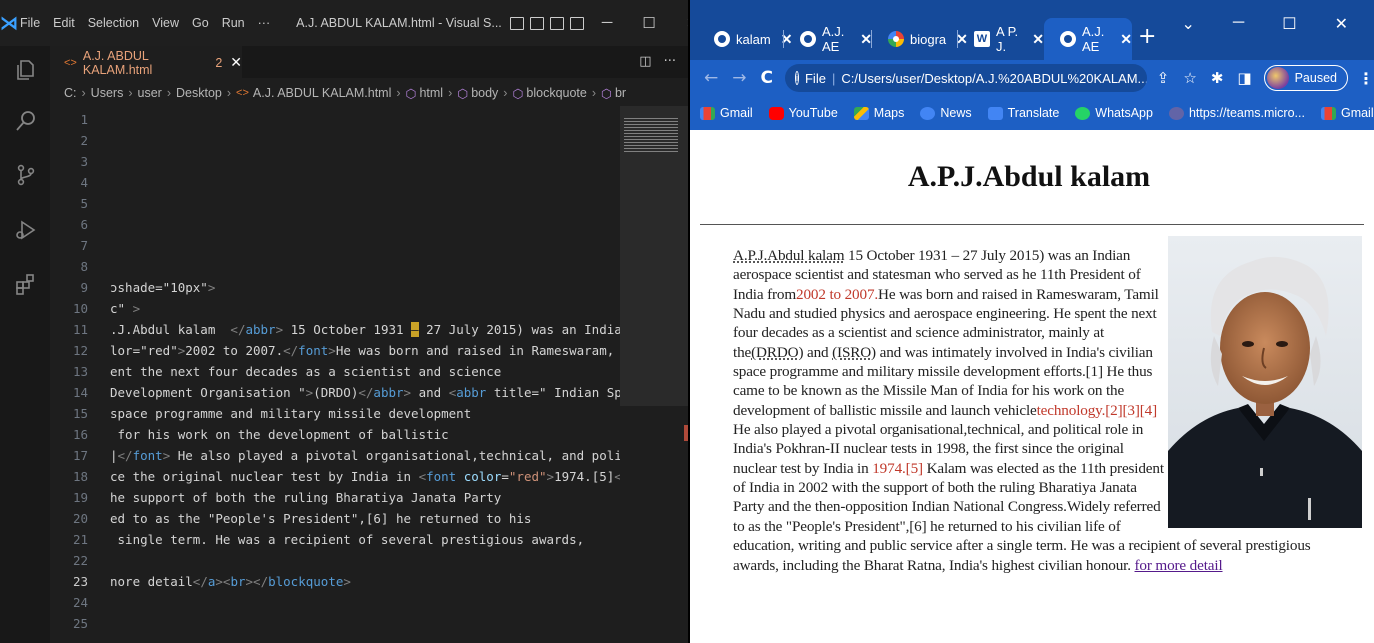  Describe the element at coordinates (26, 121) in the screenshot. I see `search-icon` at that location.